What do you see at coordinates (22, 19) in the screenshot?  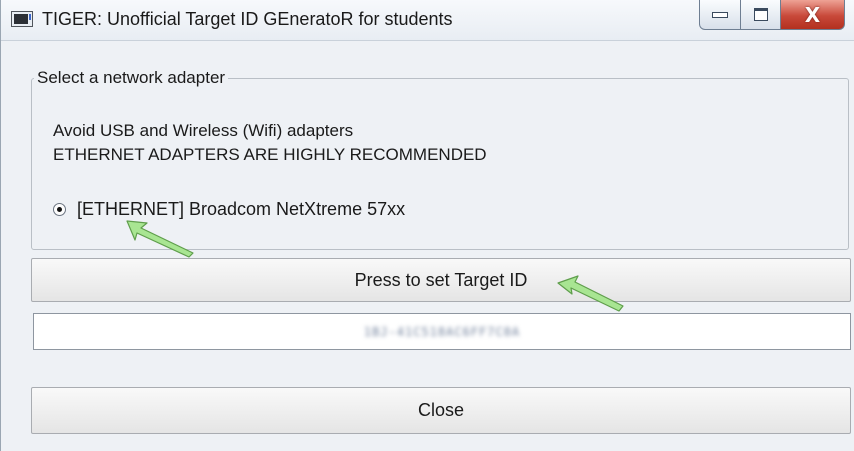 I see `app-icon` at bounding box center [22, 19].